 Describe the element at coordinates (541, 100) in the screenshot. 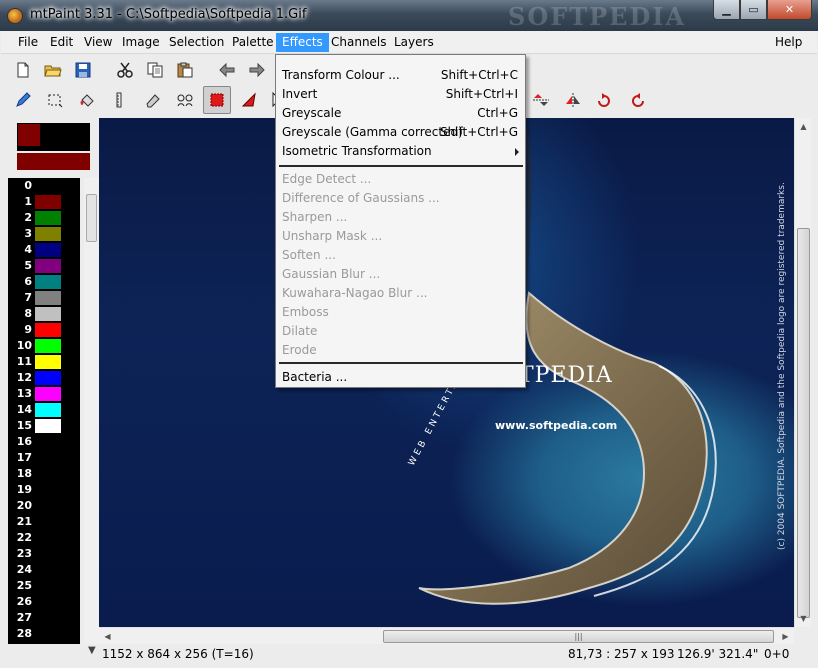

I see `flip-vertical-icon` at that location.